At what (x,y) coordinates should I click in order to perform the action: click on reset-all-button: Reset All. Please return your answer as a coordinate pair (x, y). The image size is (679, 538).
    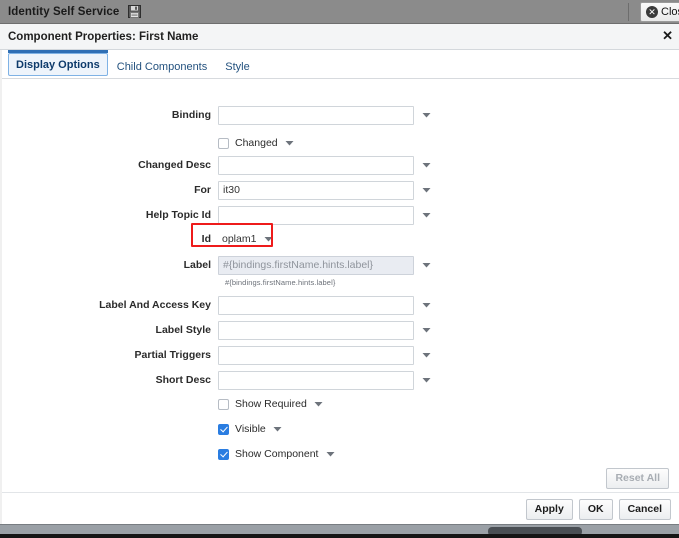
    Looking at the image, I should click on (637, 478).